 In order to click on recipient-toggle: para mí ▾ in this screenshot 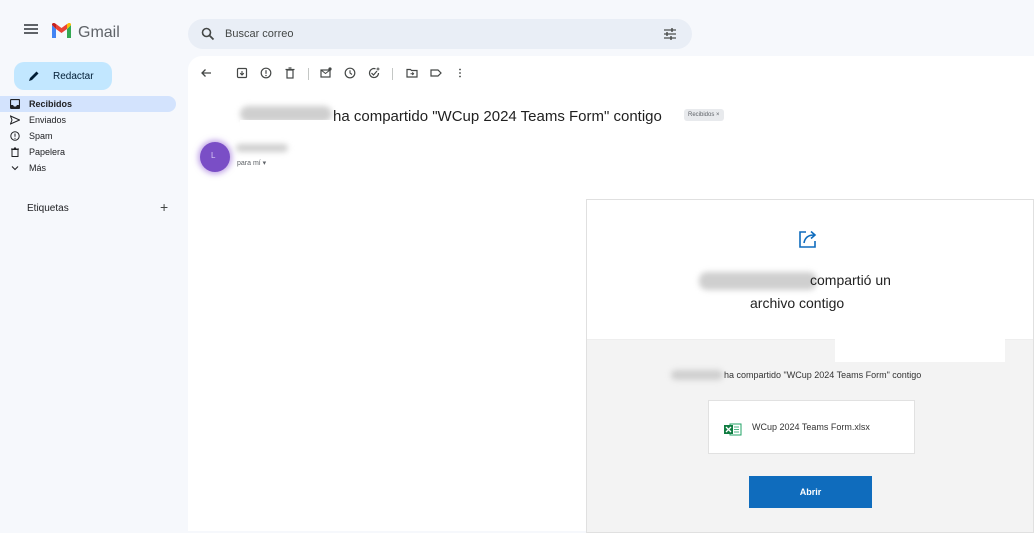, I will do `click(251, 163)`.